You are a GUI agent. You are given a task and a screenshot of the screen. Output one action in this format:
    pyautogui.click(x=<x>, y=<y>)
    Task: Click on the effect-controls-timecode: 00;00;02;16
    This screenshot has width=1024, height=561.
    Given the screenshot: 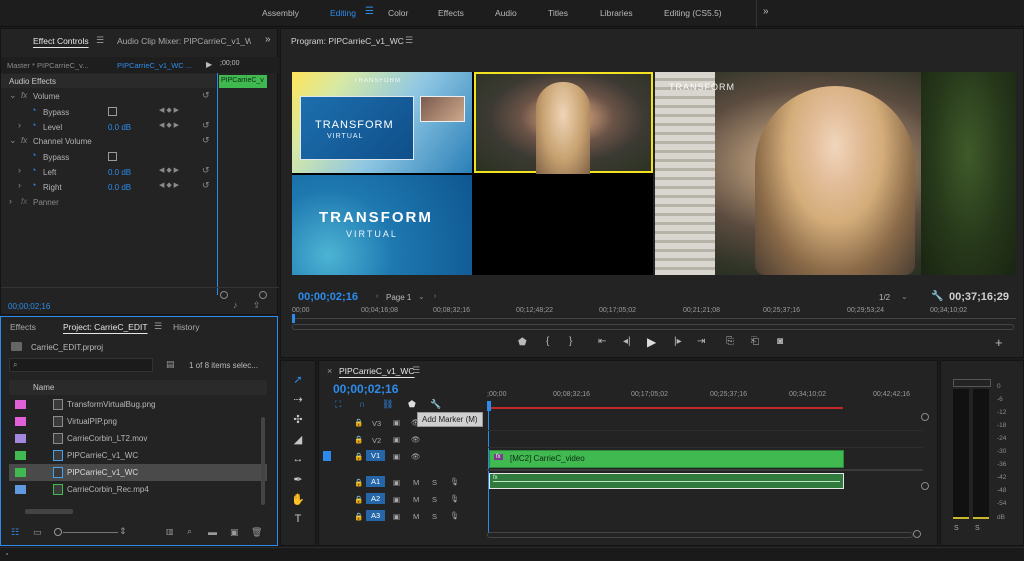 What is the action you would take?
    pyautogui.click(x=29, y=306)
    